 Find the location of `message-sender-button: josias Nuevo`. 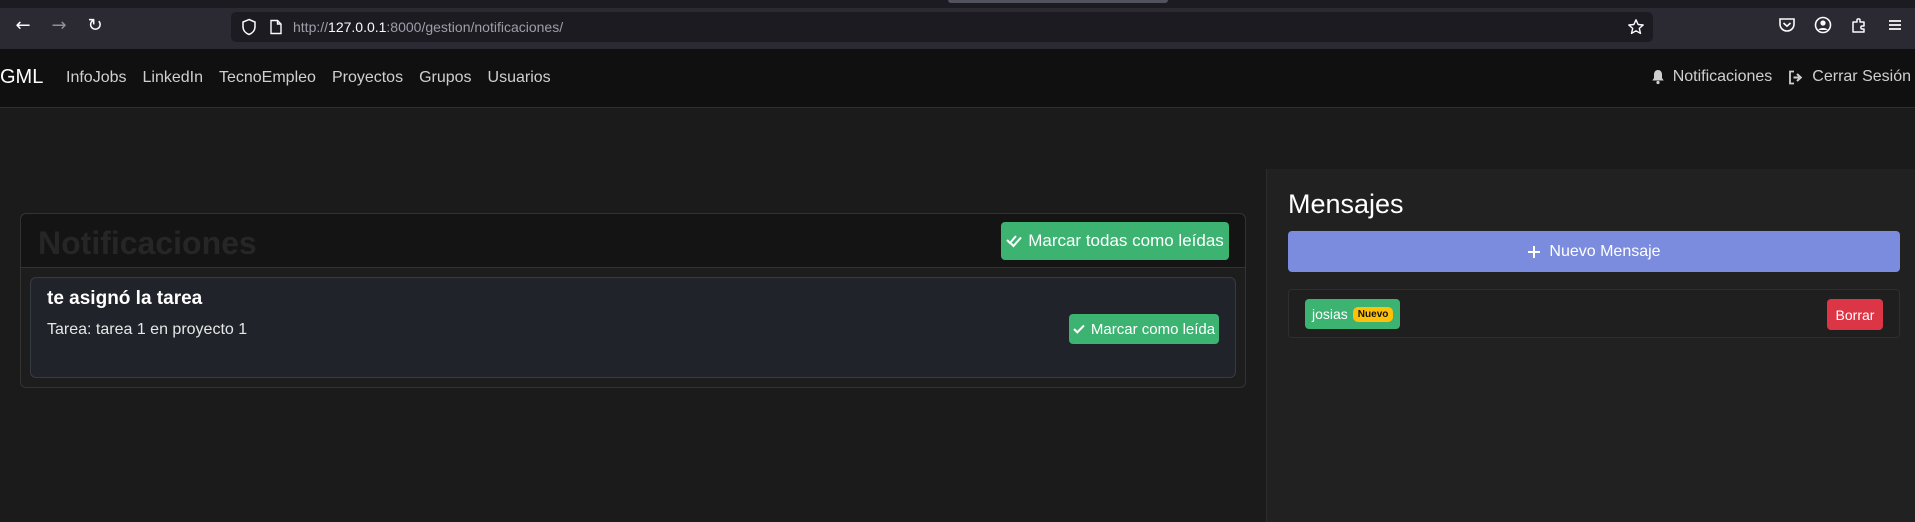

message-sender-button: josias Nuevo is located at coordinates (1353, 314).